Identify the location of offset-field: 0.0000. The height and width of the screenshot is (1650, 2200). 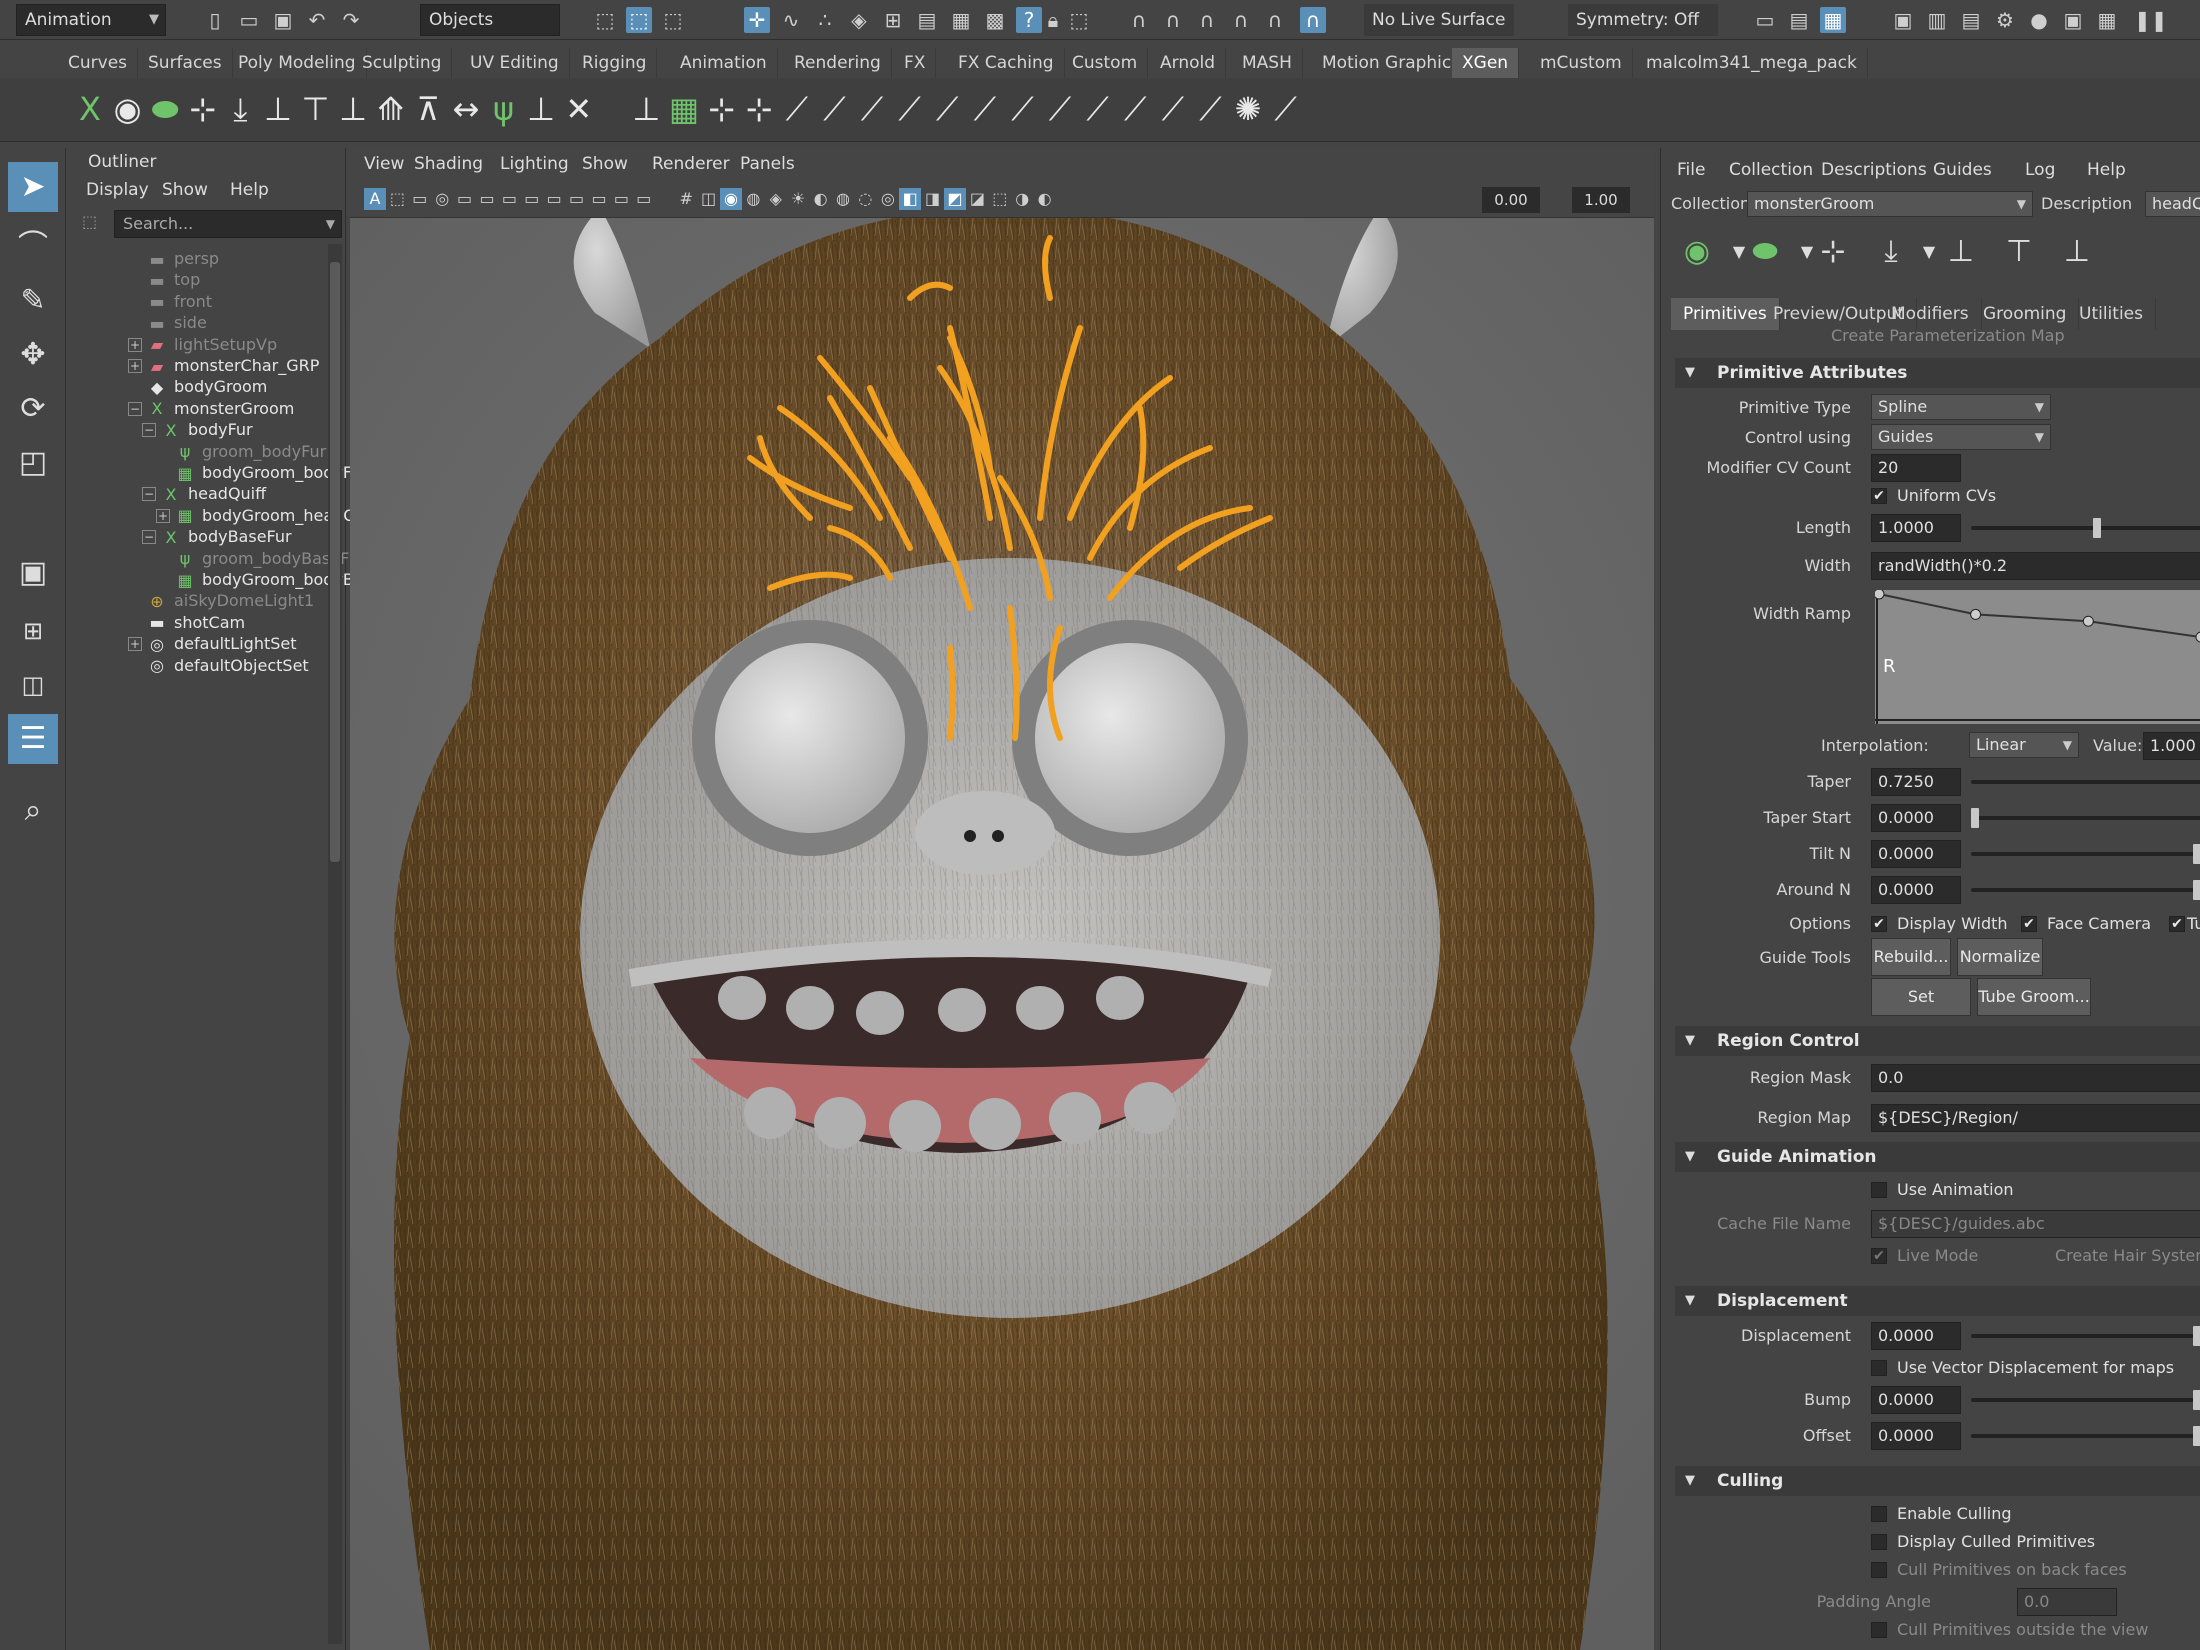
(1916, 1436).